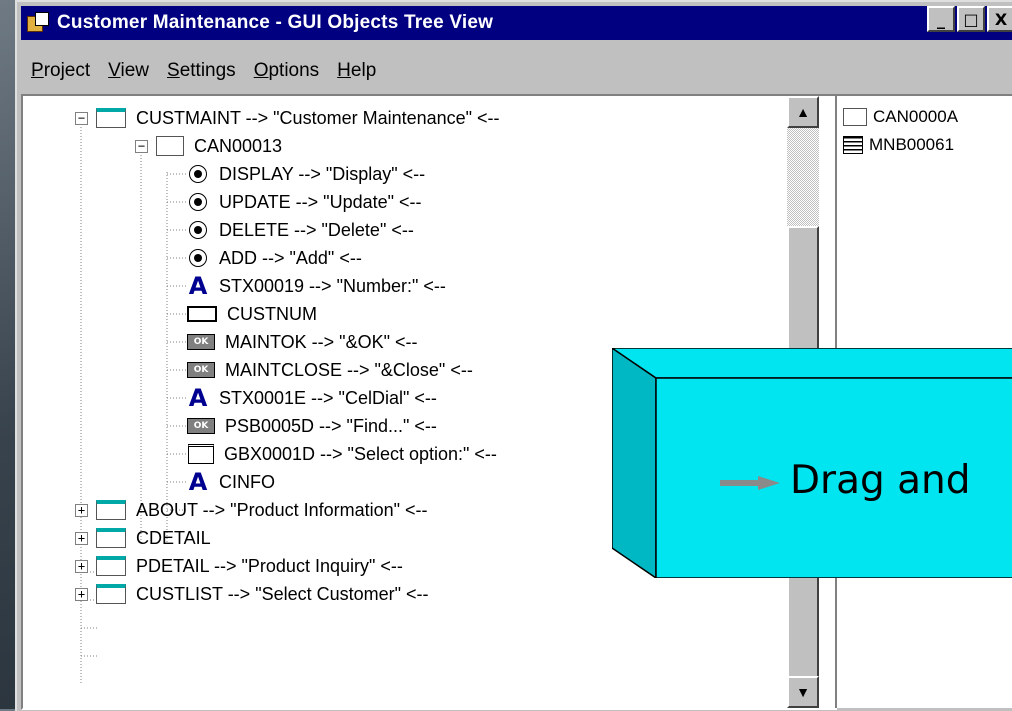  What do you see at coordinates (316, 229) in the screenshot?
I see `tree-node-label: DELETE --> "Delete" <--` at bounding box center [316, 229].